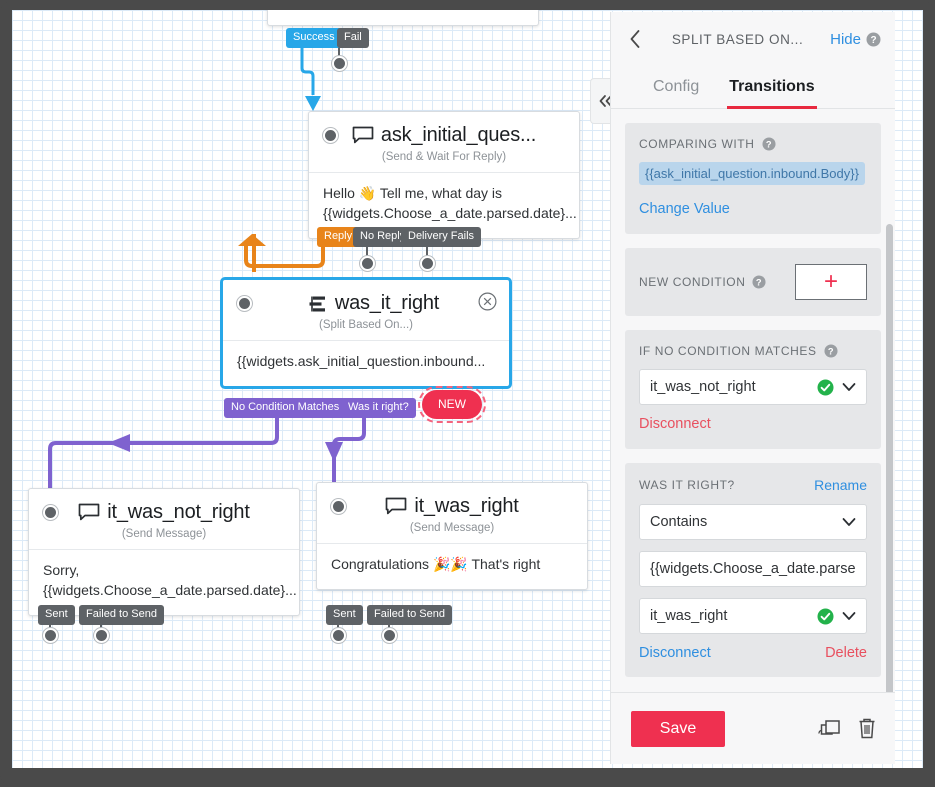 The image size is (935, 787). I want to click on section-label-text: IF NO CONDITION MATCHES, so click(728, 351).